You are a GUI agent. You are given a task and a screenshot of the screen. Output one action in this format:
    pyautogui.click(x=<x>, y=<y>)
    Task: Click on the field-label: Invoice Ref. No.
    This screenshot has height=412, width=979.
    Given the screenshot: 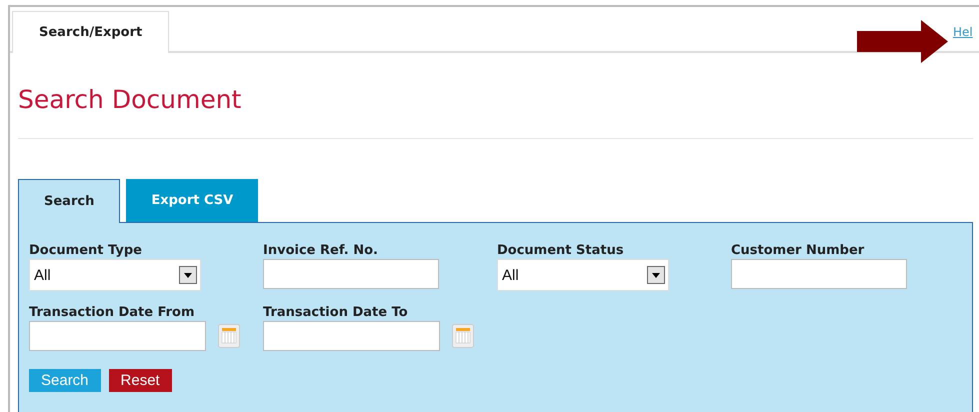 What is the action you would take?
    pyautogui.click(x=321, y=251)
    